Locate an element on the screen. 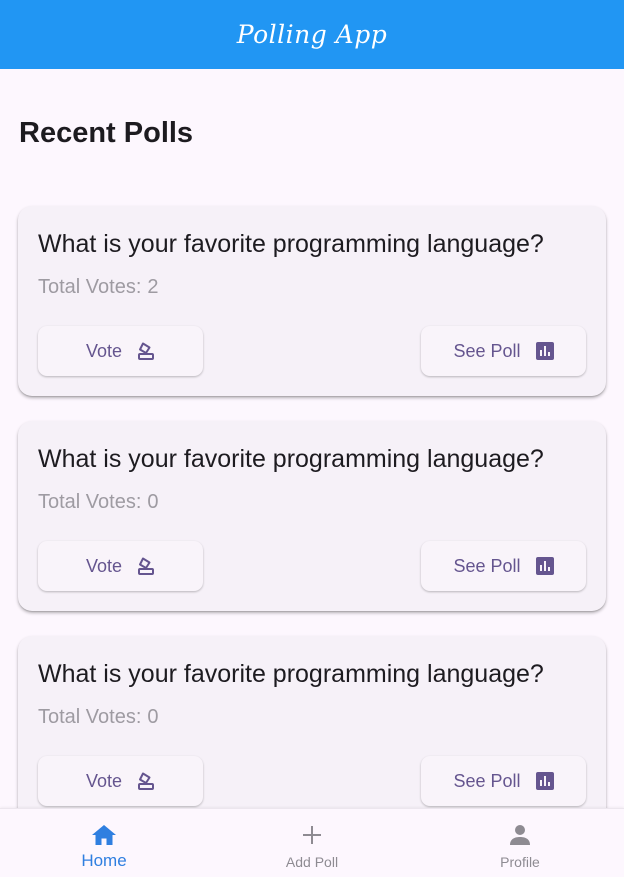 This screenshot has width=624, height=877. poll-total-votes: Total Votes: 2 is located at coordinates (98, 287).